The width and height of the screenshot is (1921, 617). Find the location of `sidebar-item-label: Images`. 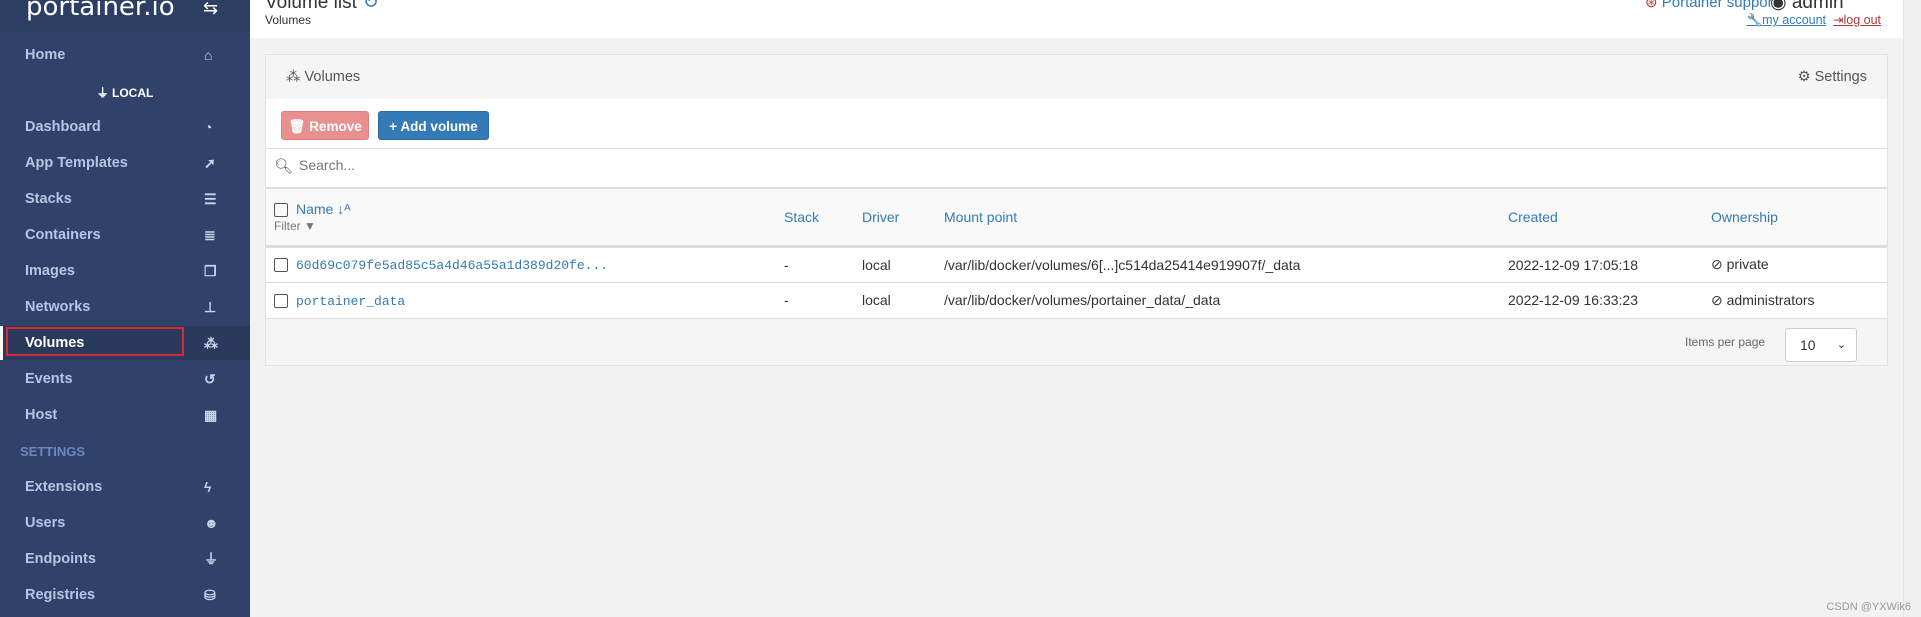

sidebar-item-label: Images is located at coordinates (50, 271).